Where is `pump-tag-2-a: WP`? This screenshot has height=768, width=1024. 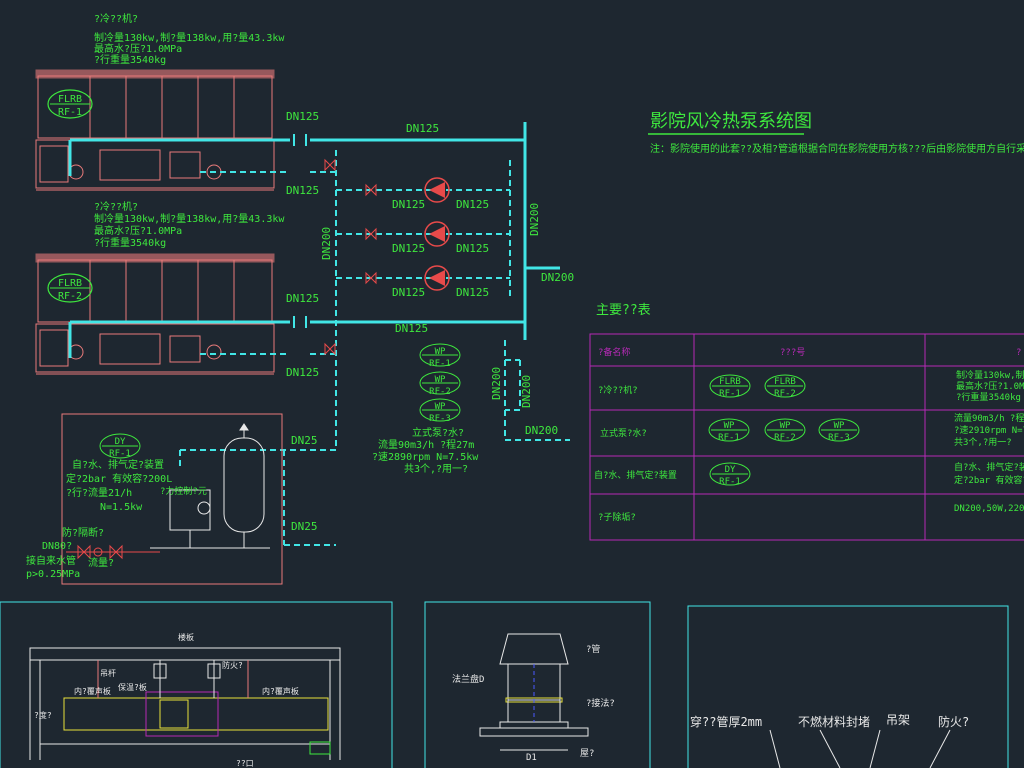
pump-tag-2-a: WP is located at coordinates (440, 380).